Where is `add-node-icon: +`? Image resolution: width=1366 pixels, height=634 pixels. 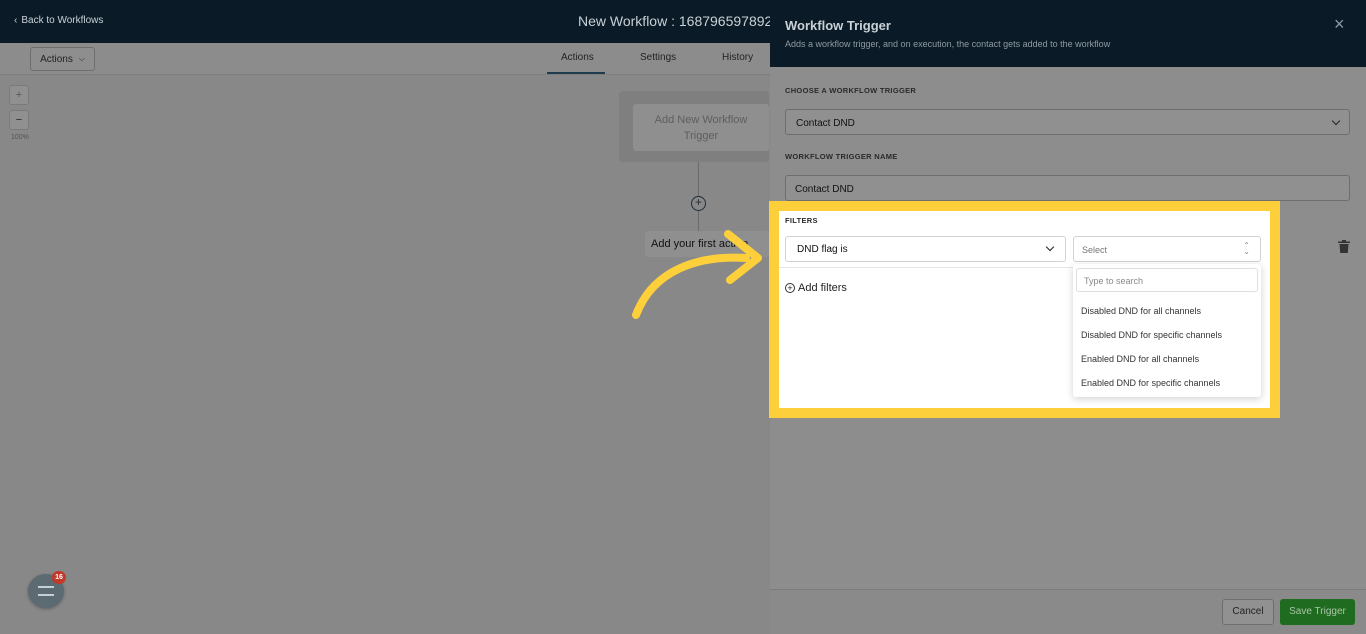 add-node-icon: + is located at coordinates (698, 203).